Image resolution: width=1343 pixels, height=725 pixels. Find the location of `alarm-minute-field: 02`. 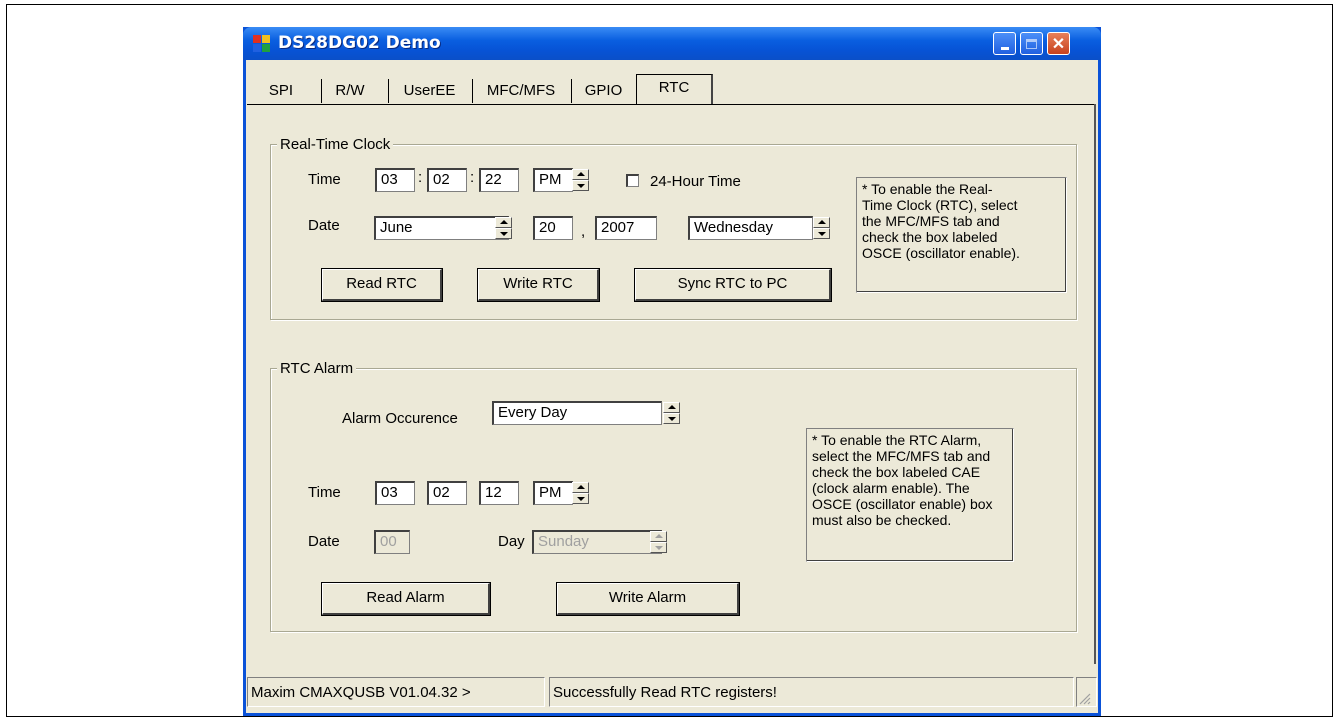

alarm-minute-field: 02 is located at coordinates (447, 493).